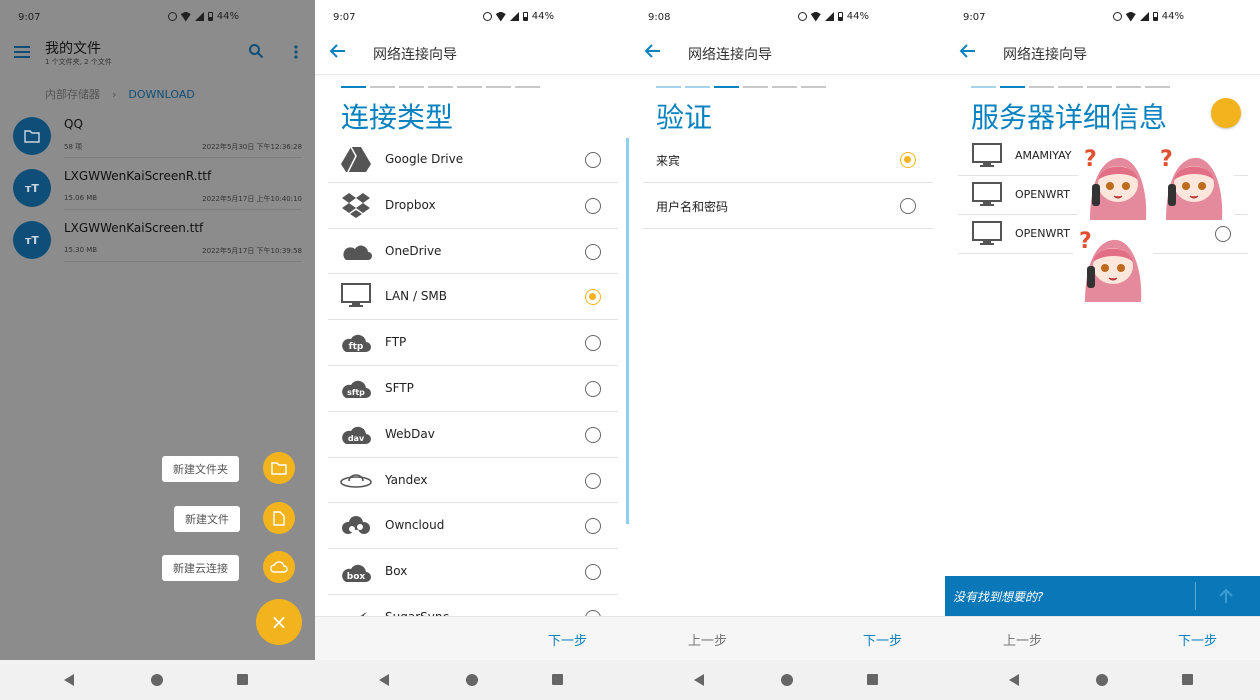 This screenshot has height=700, width=1260. I want to click on new-cloud-connection-button, so click(279, 567).